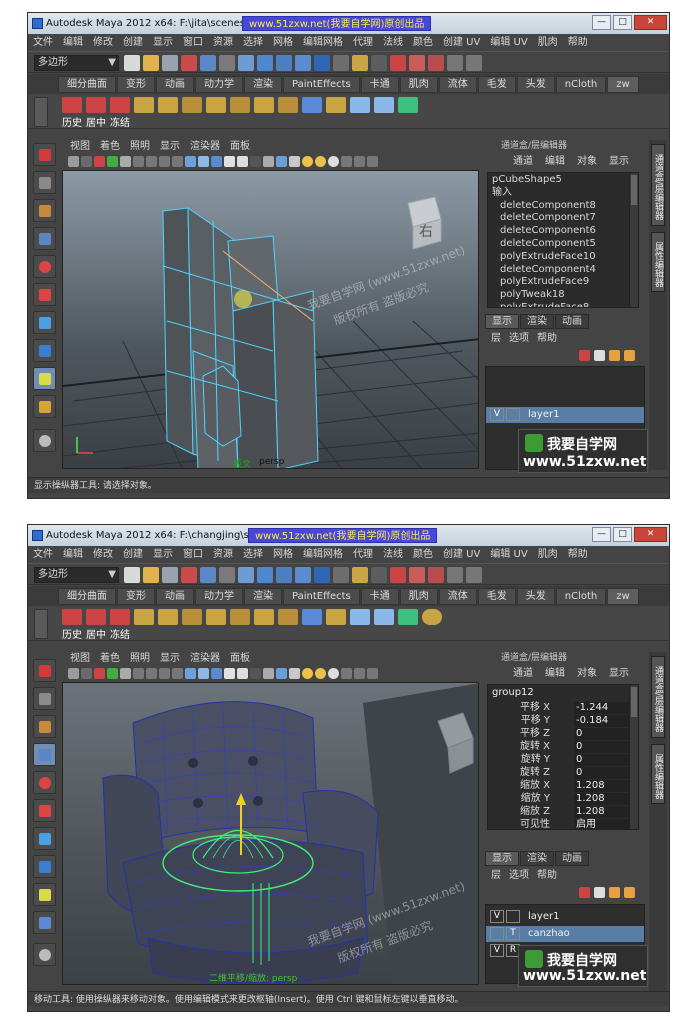 The width and height of the screenshot is (700, 1023). Describe the element at coordinates (208, 63) in the screenshot. I see `select-object-icon` at that location.